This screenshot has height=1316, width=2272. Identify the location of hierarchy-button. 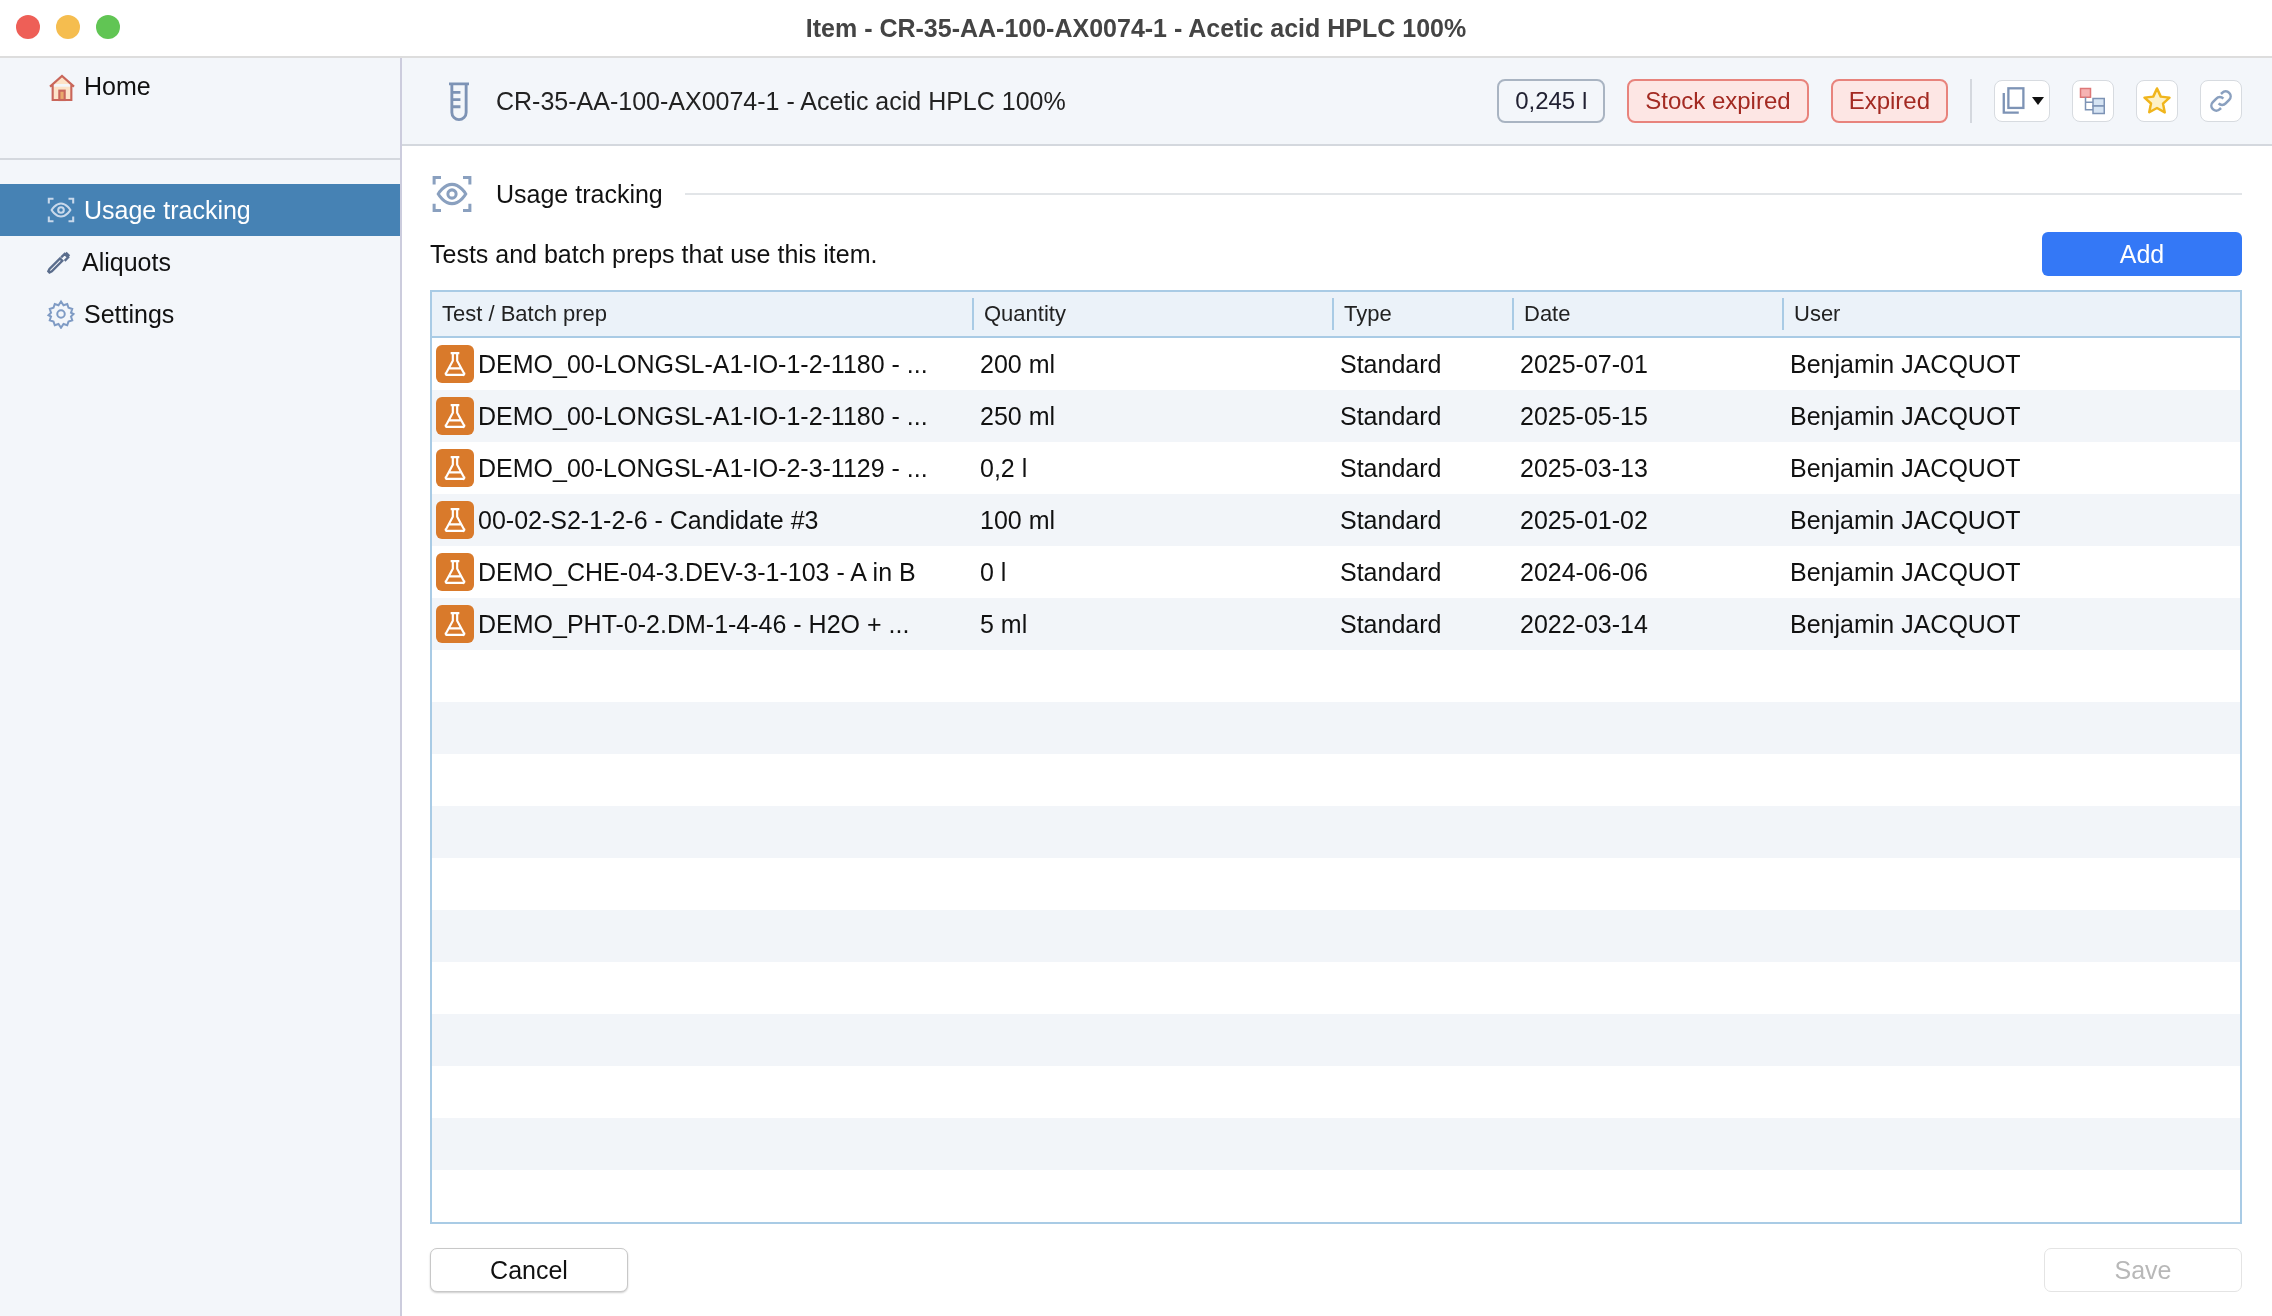
(2093, 101).